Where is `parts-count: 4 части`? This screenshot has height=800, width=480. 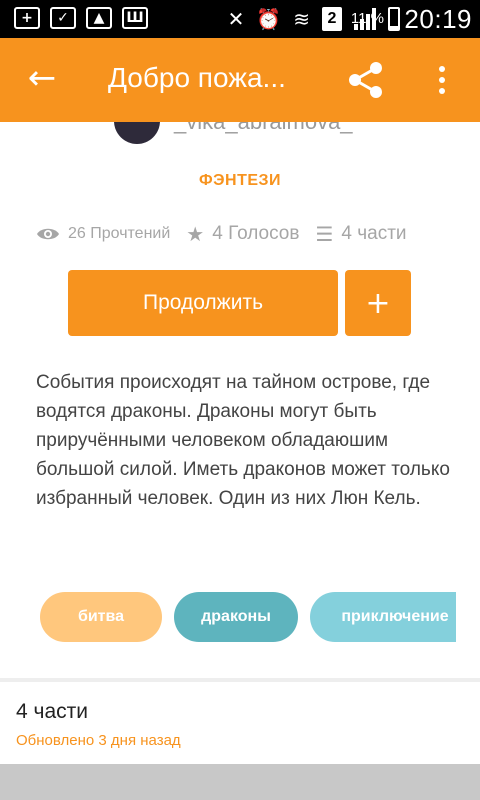
parts-count: 4 части is located at coordinates (374, 233).